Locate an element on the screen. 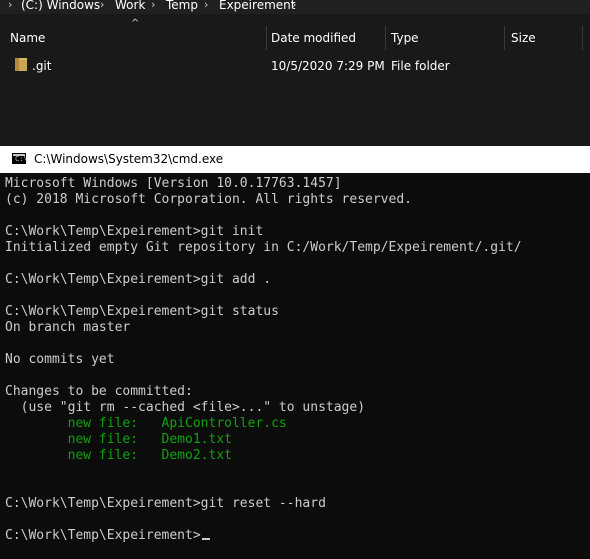  file-row: .git 10/5/2020 7:29 PM File folder is located at coordinates (295, 65).